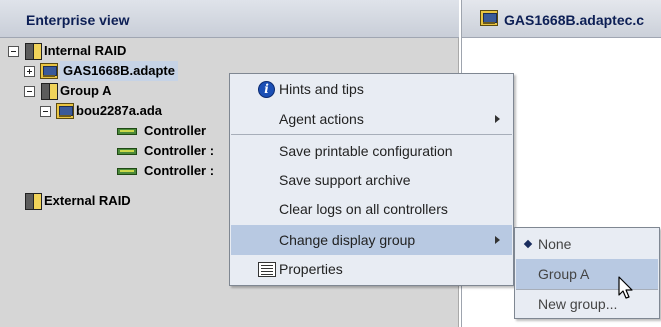  What do you see at coordinates (321, 89) in the screenshot?
I see `menu-item-label: Hints and tips` at bounding box center [321, 89].